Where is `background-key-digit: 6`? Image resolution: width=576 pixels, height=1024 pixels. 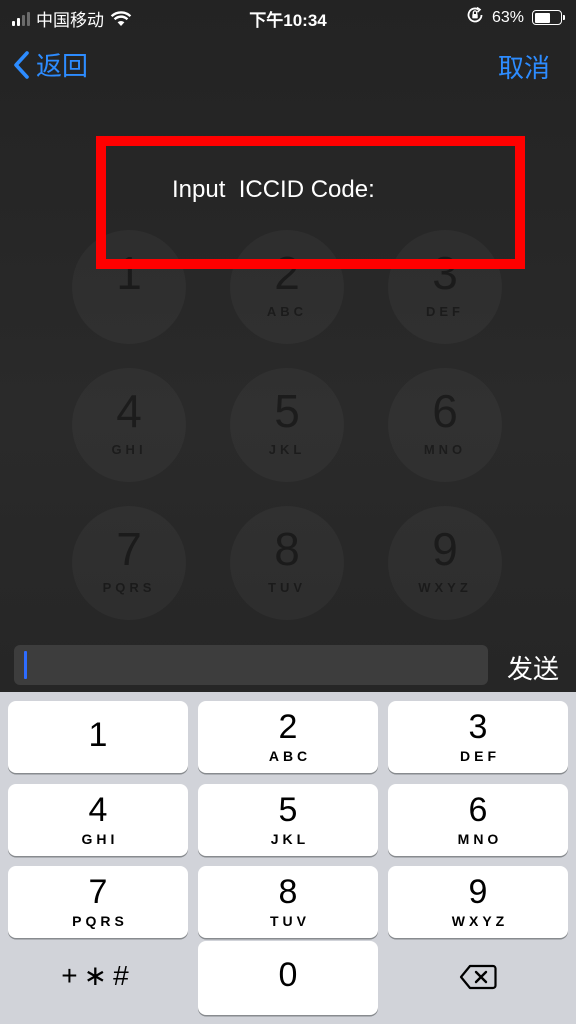 background-key-digit: 6 is located at coordinates (445, 411).